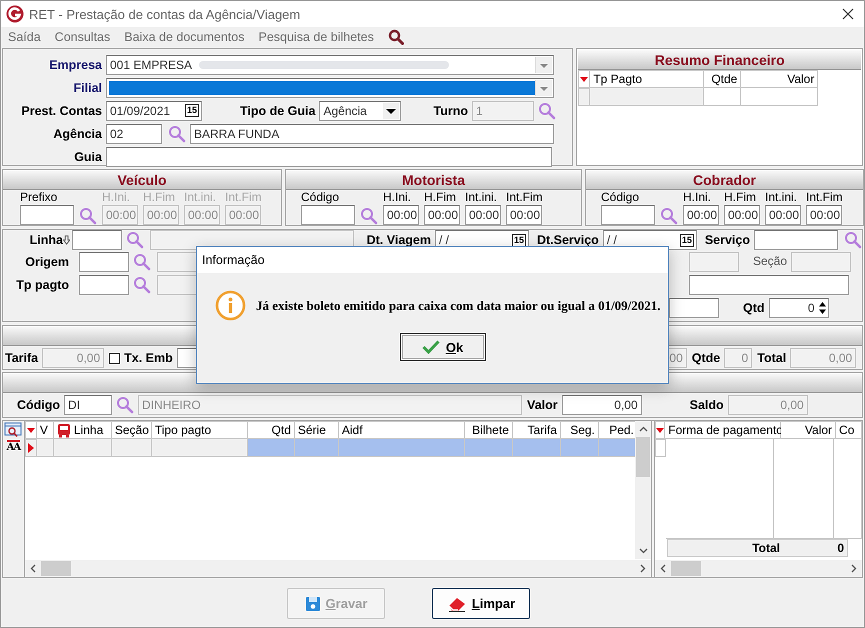 The image size is (865, 628). What do you see at coordinates (770, 261) in the screenshot?
I see `field-label: Seção` at bounding box center [770, 261].